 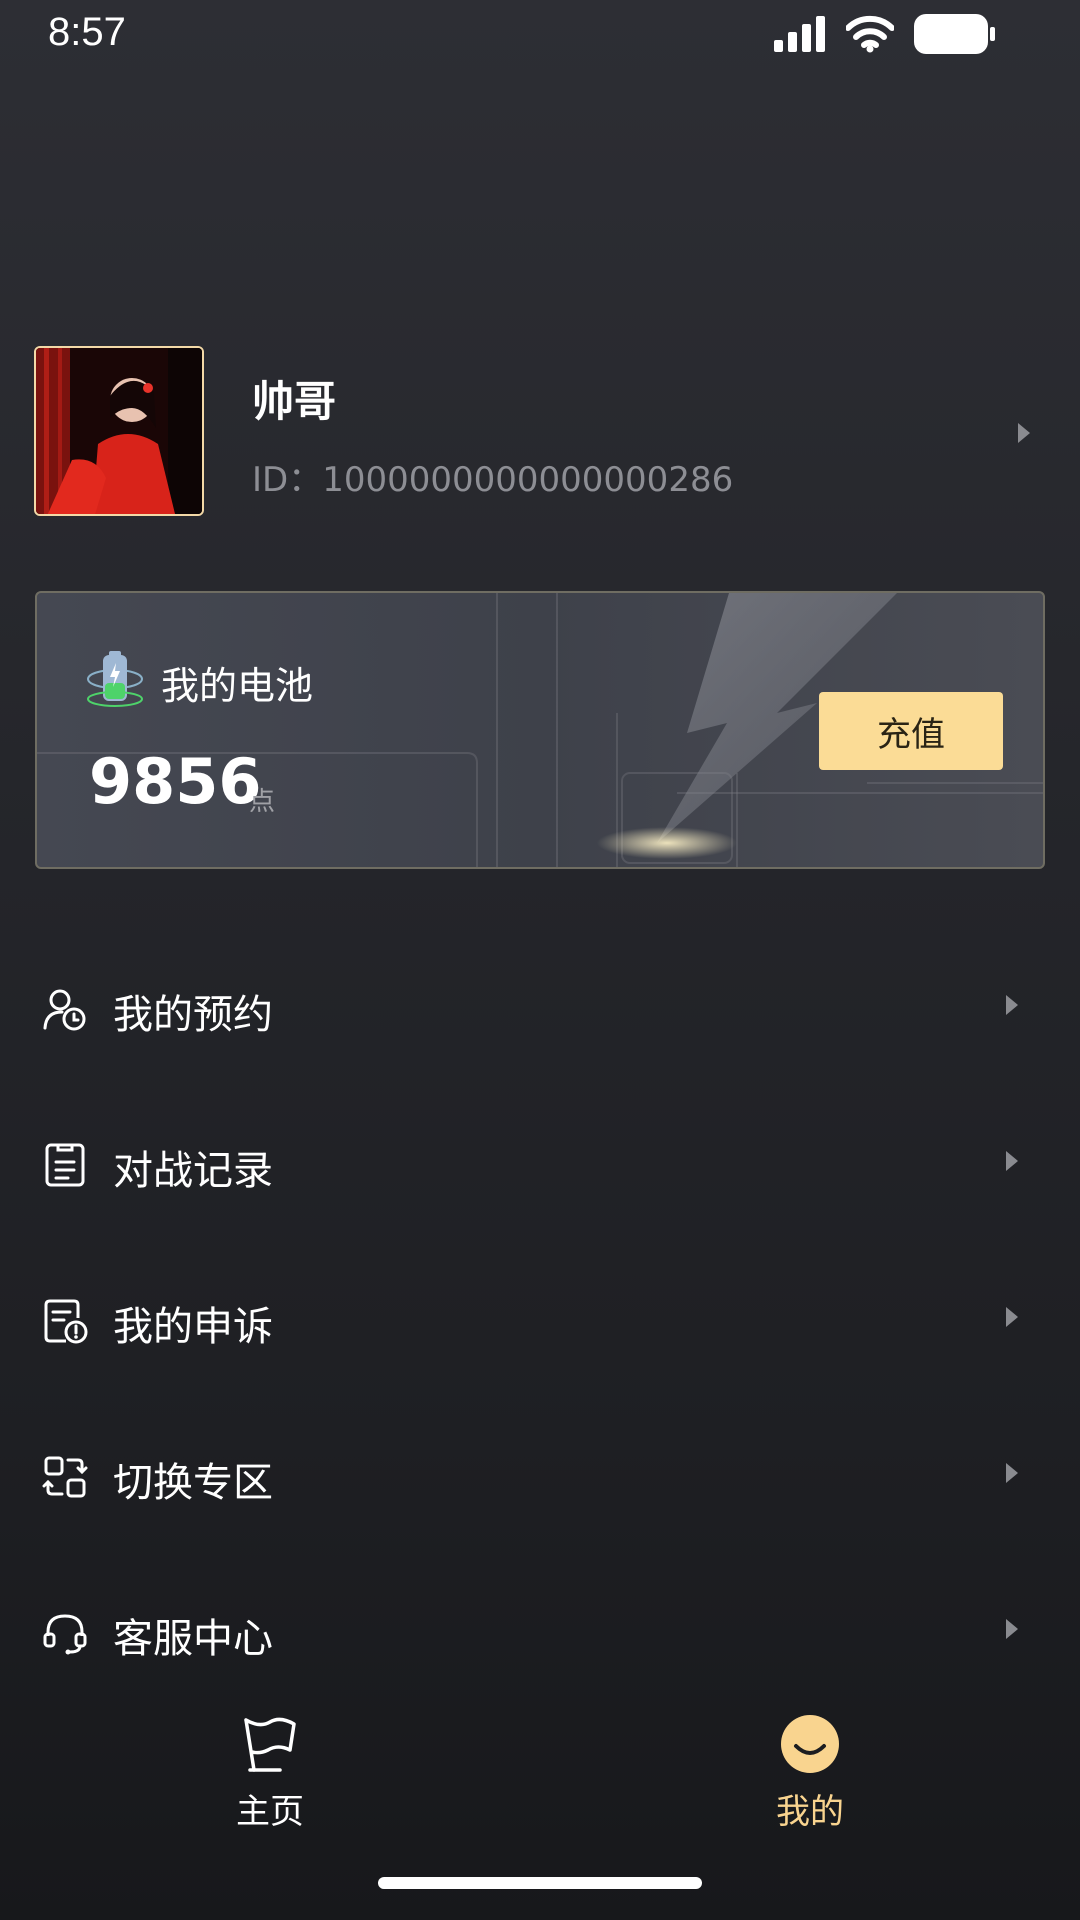 I want to click on headset-icon, so click(x=65, y=1634).